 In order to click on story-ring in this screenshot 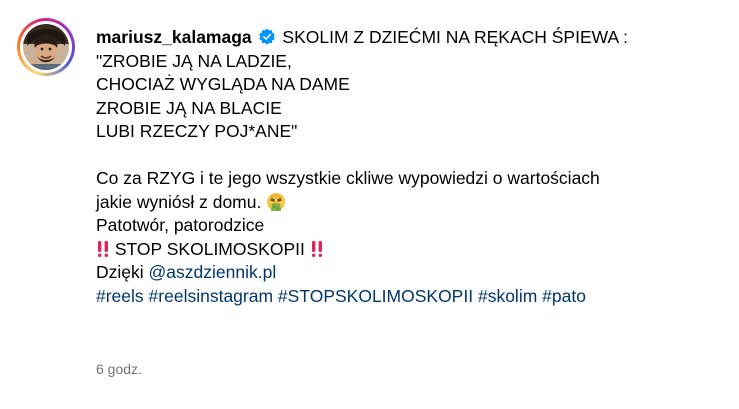, I will do `click(46, 47)`.